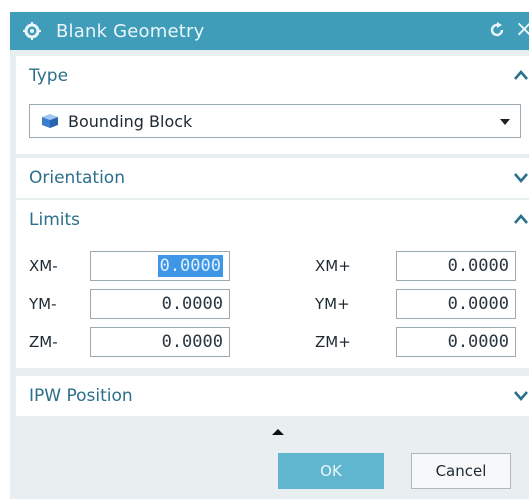 The height and width of the screenshot is (499, 529). I want to click on cancel-button: Cancel, so click(461, 471).